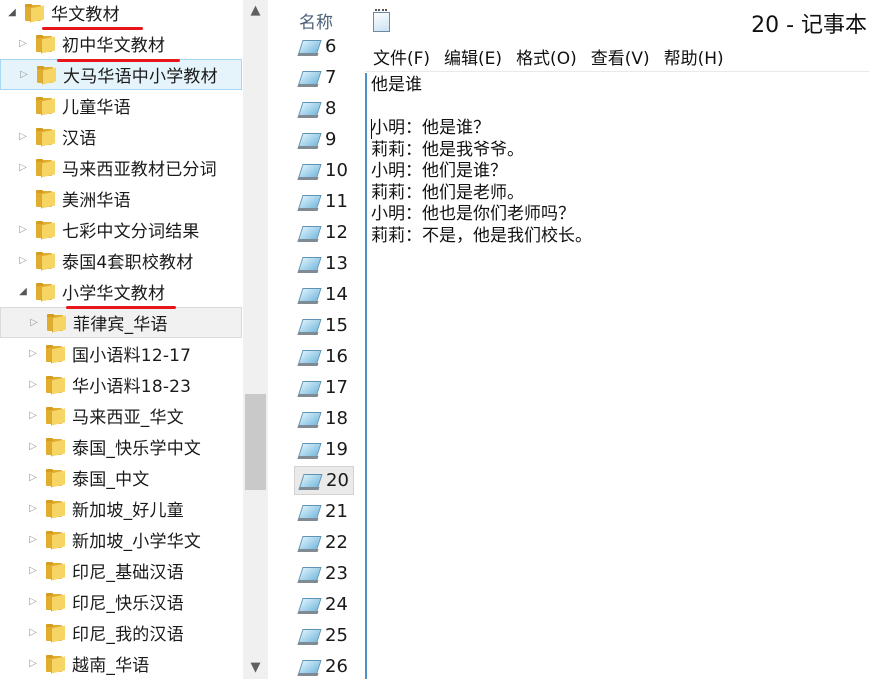  I want to click on file-item: 6, so click(324, 46).